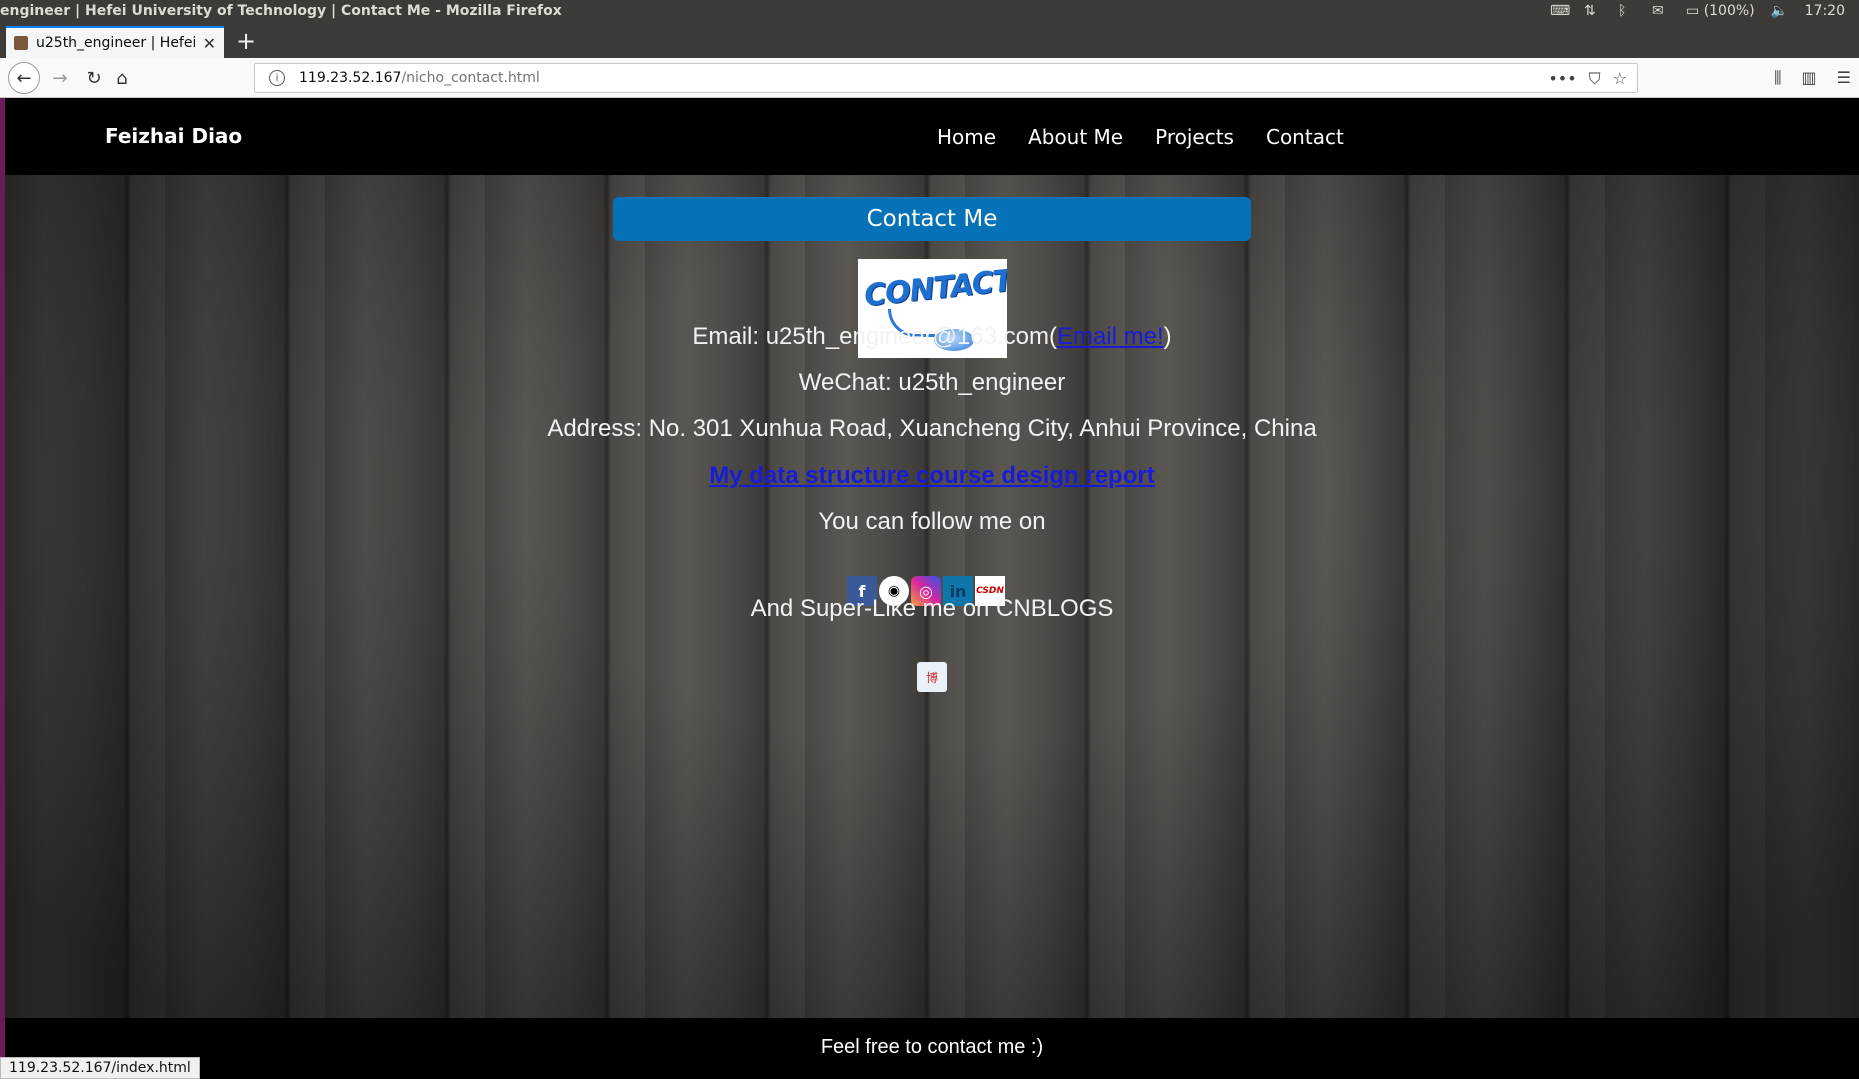  What do you see at coordinates (1587, 79) in the screenshot?
I see `url-actions: ••• ⛉ ☆` at bounding box center [1587, 79].